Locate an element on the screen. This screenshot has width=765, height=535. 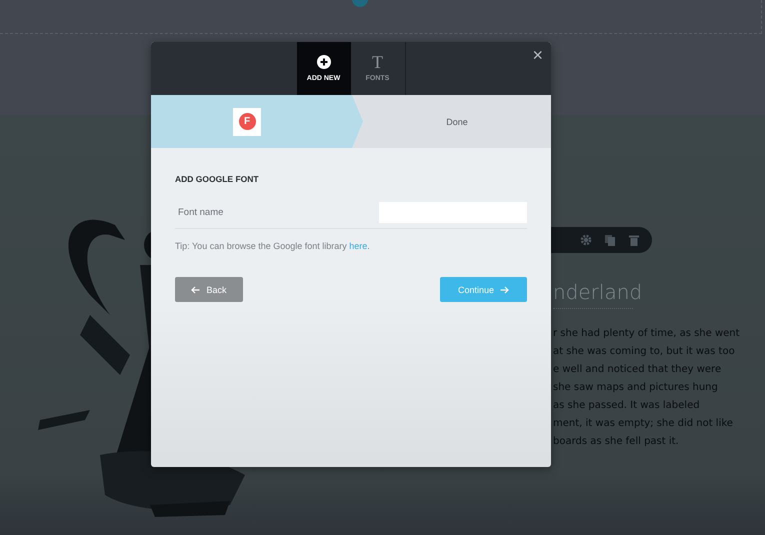
arrow-left-icon is located at coordinates (195, 290).